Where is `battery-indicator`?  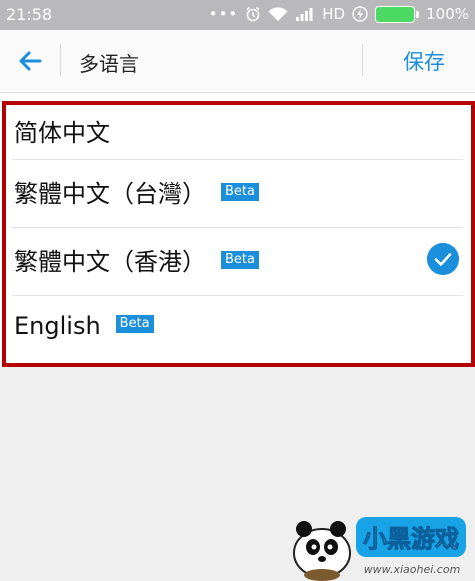
battery-indicator is located at coordinates (397, 14).